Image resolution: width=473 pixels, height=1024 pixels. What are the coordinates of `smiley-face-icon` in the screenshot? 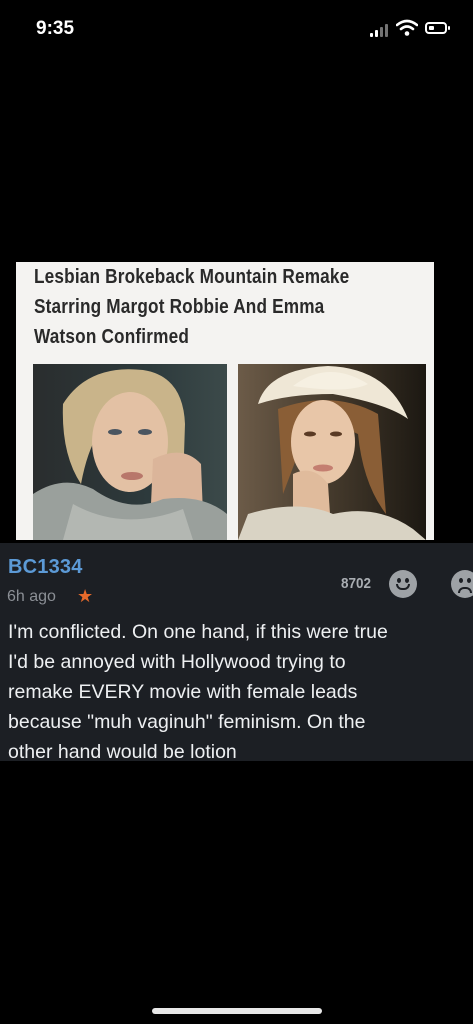 It's located at (403, 584).